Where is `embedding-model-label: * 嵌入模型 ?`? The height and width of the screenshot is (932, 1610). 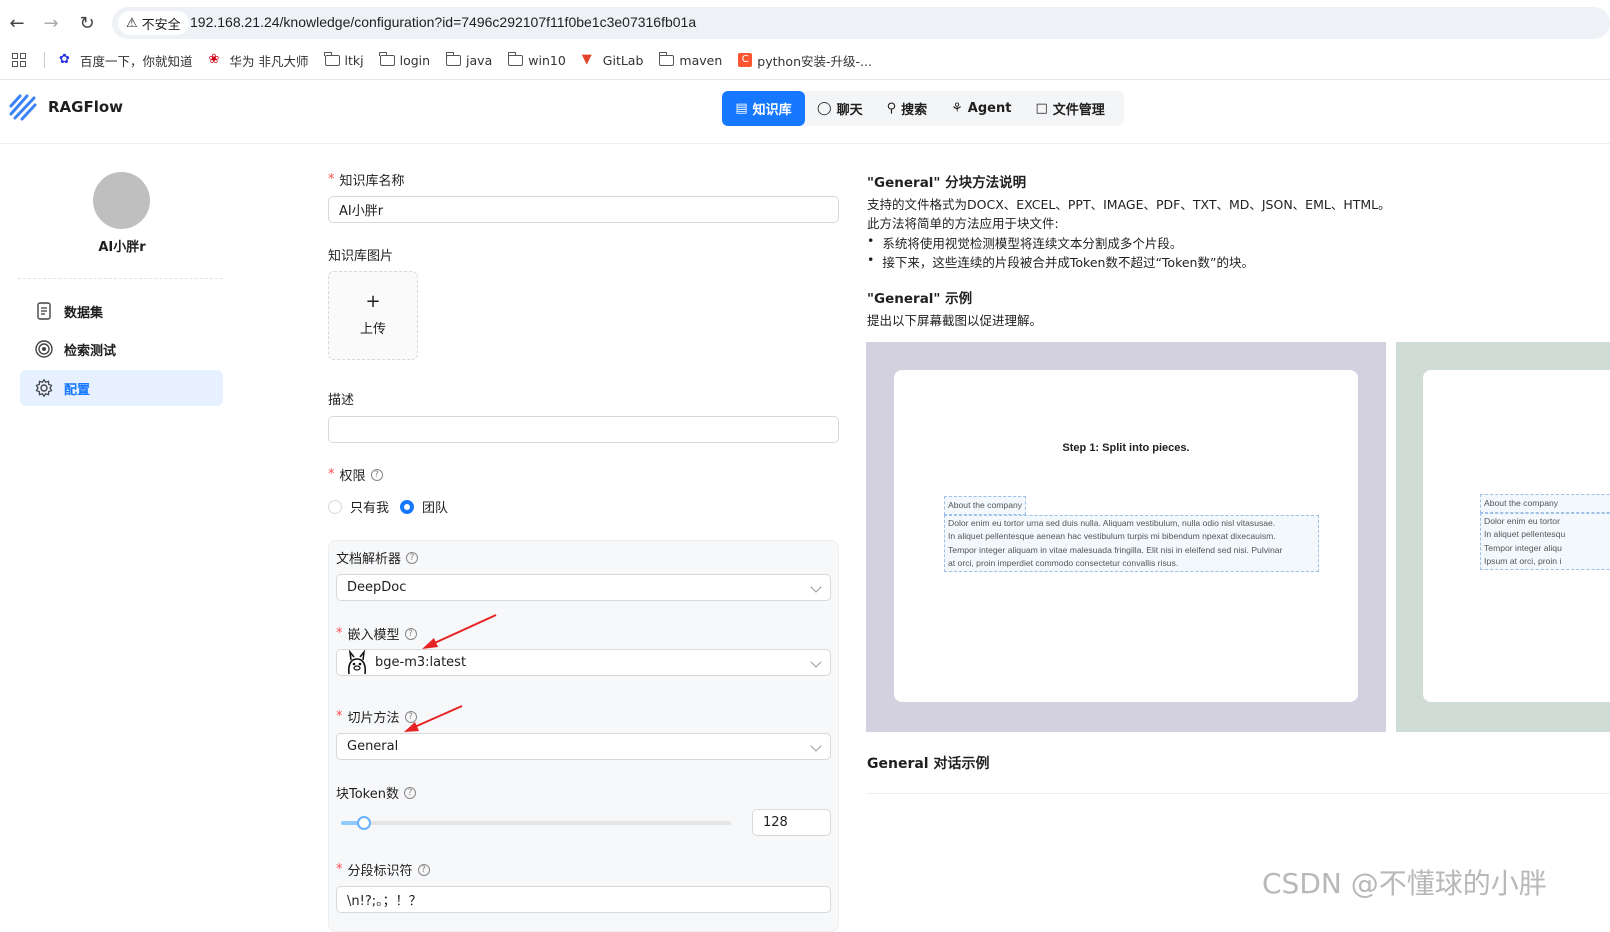 embedding-model-label: * 嵌入模型 ? is located at coordinates (376, 633).